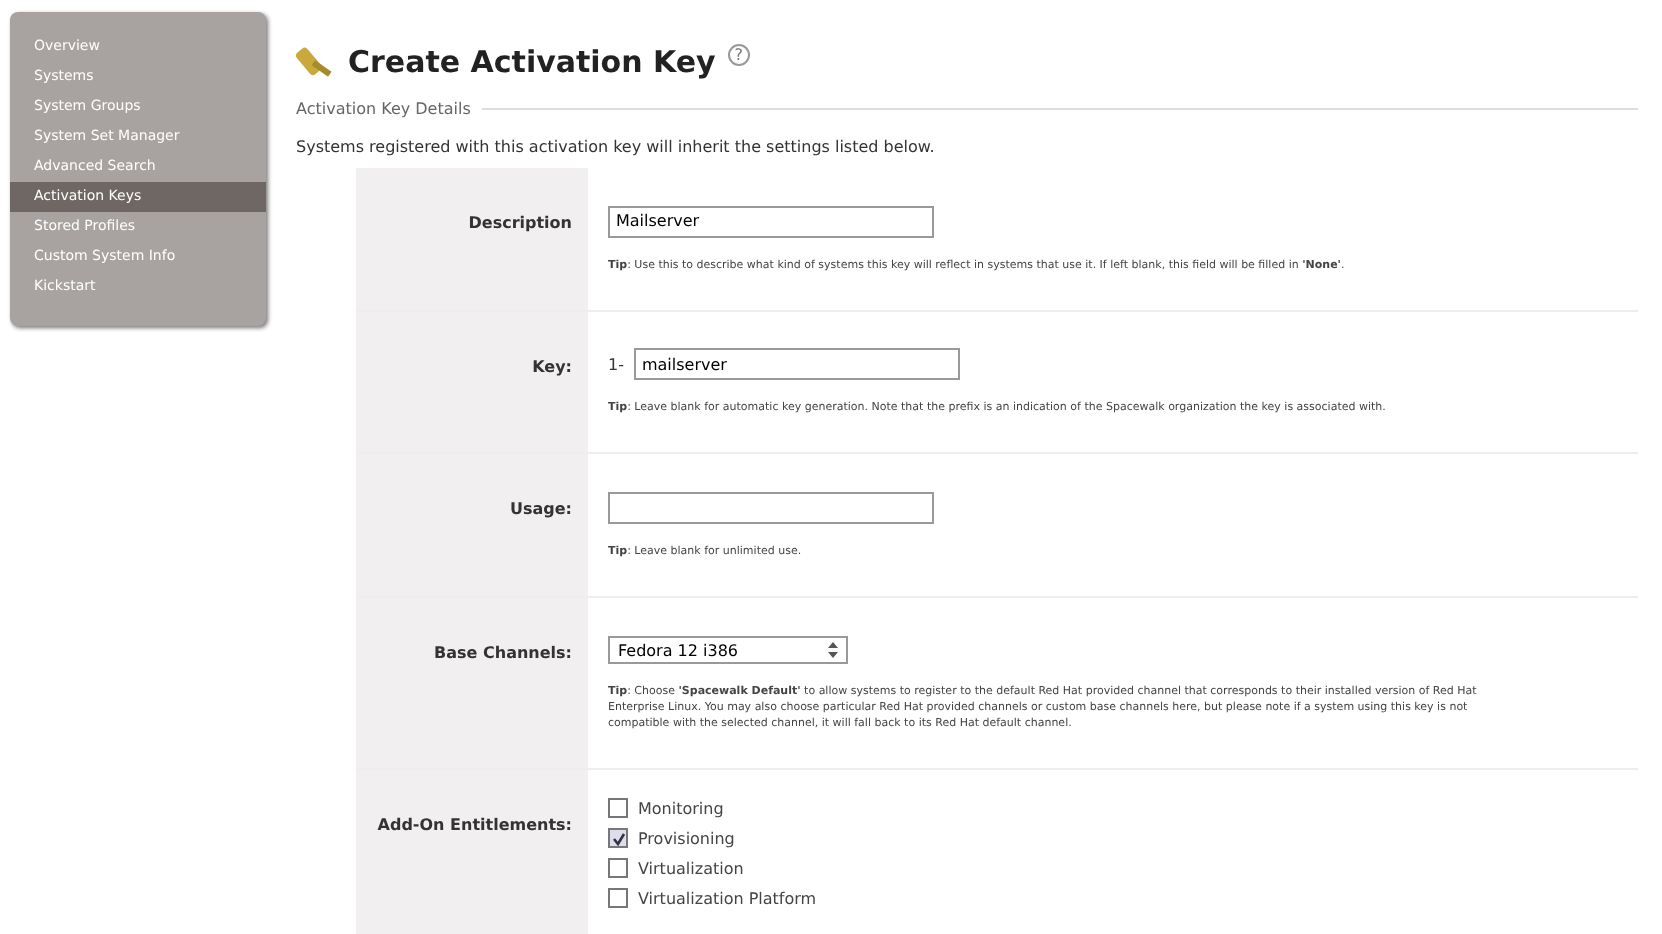 The width and height of the screenshot is (1662, 934). I want to click on key-icon, so click(316, 62).